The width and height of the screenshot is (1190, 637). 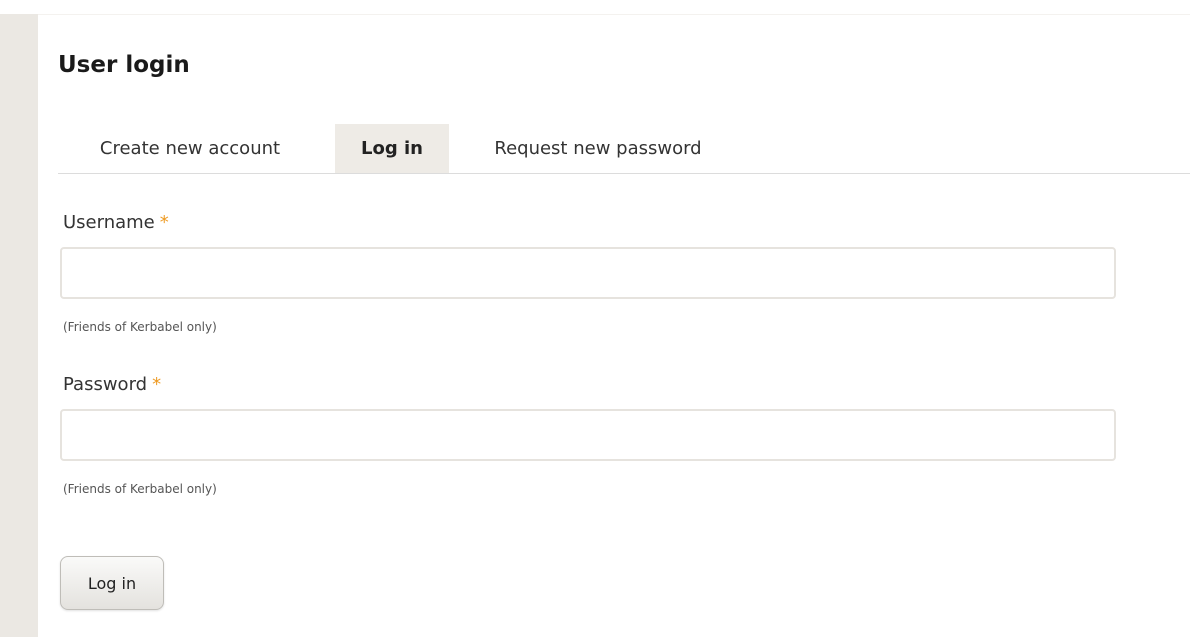 I want to click on log-in-button: Log in, so click(x=112, y=583).